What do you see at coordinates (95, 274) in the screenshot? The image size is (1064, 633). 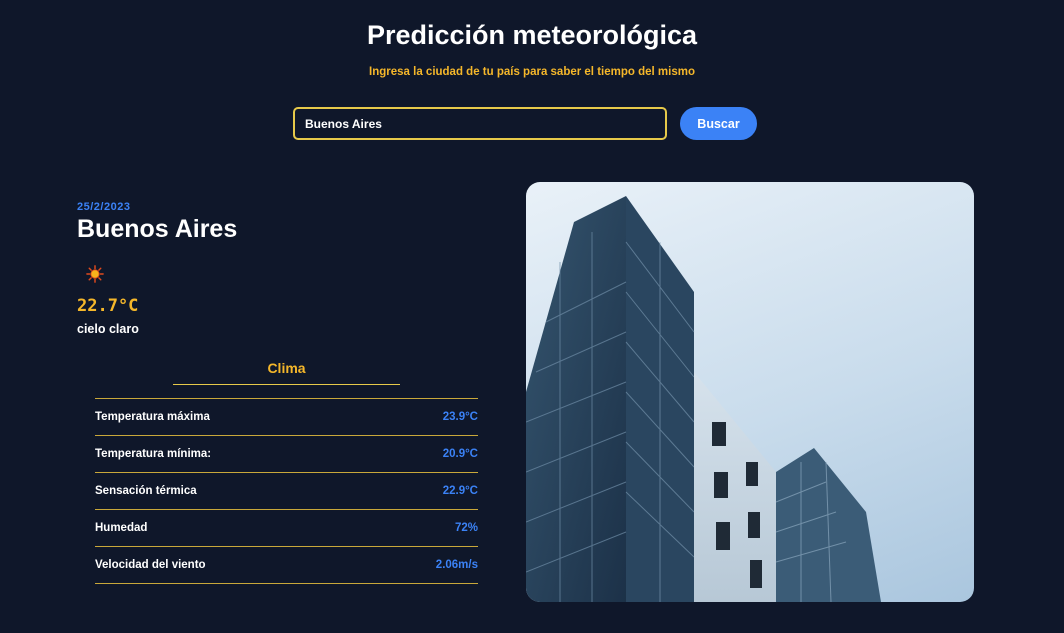 I see `sun-icon` at bounding box center [95, 274].